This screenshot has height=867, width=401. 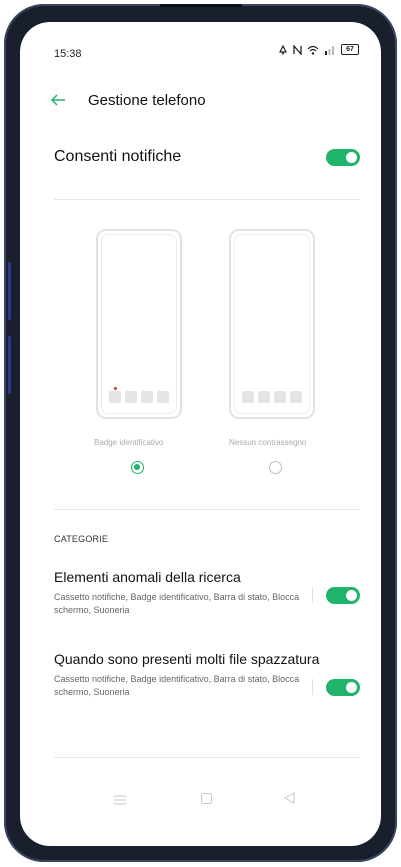 I want to click on home-button, so click(x=206, y=800).